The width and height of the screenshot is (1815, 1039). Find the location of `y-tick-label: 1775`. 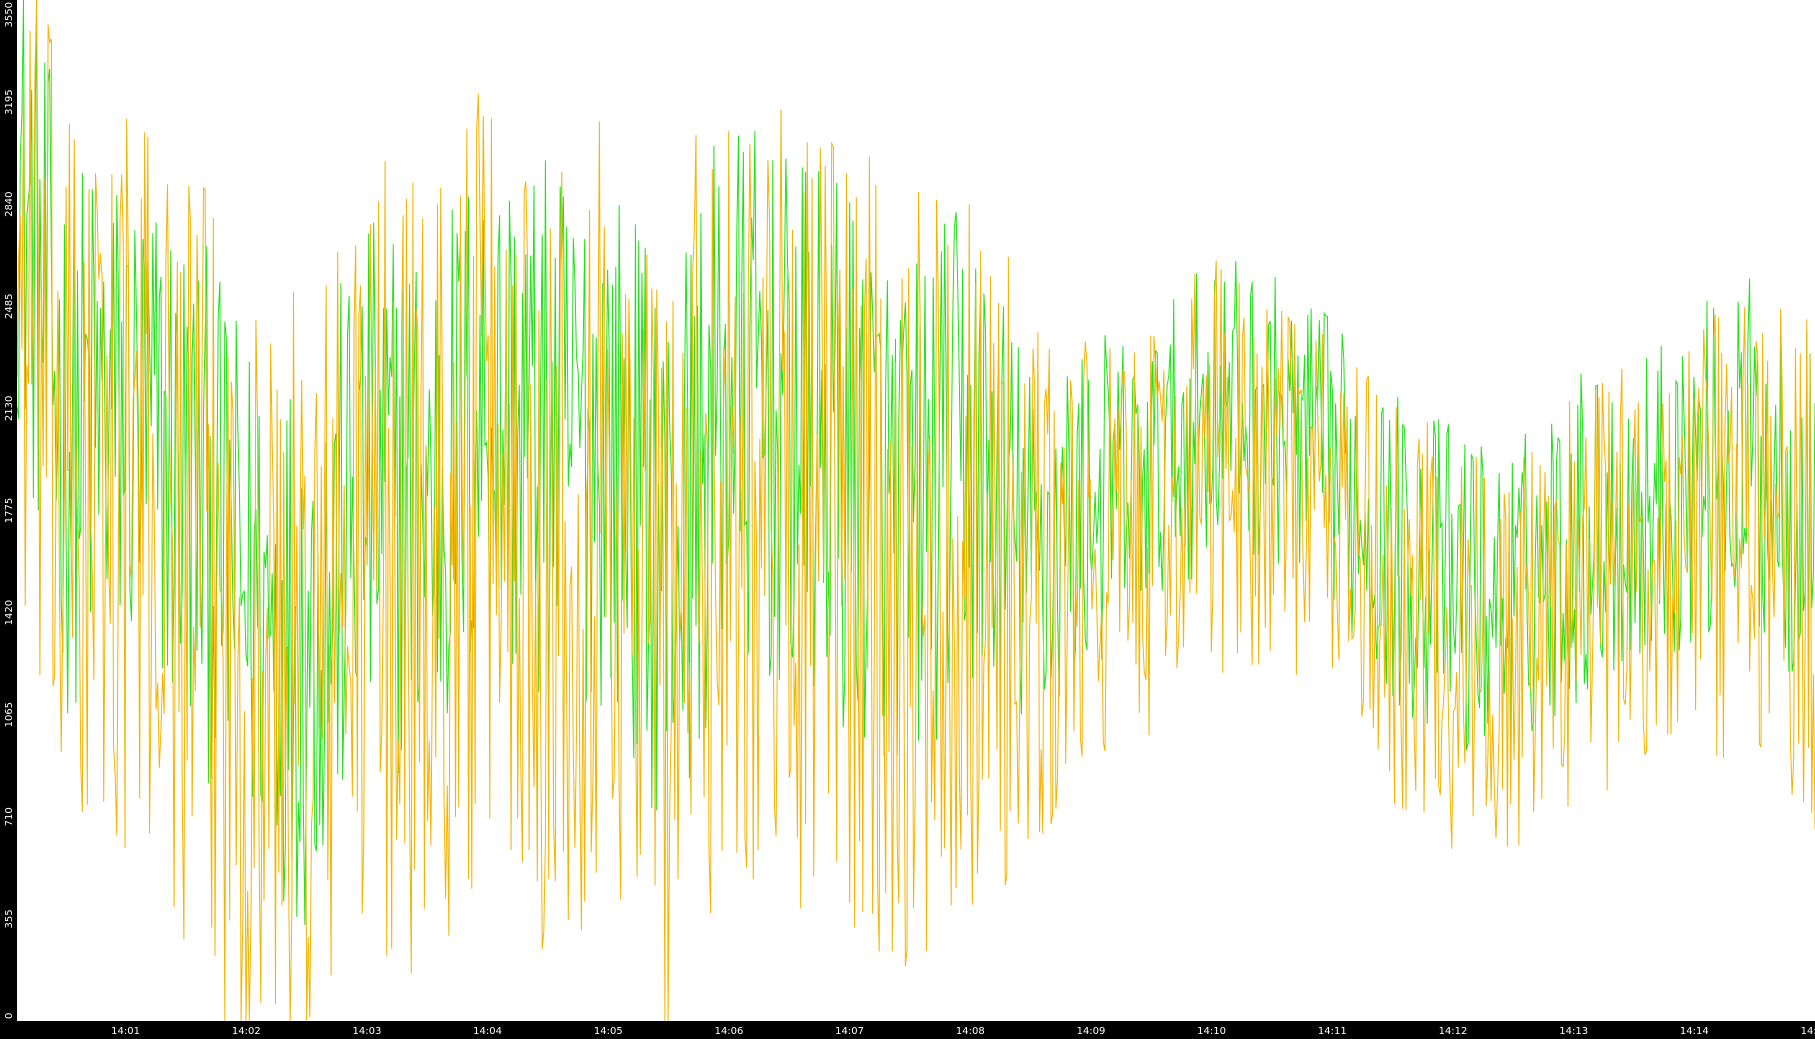

y-tick-label: 1775 is located at coordinates (9, 510).